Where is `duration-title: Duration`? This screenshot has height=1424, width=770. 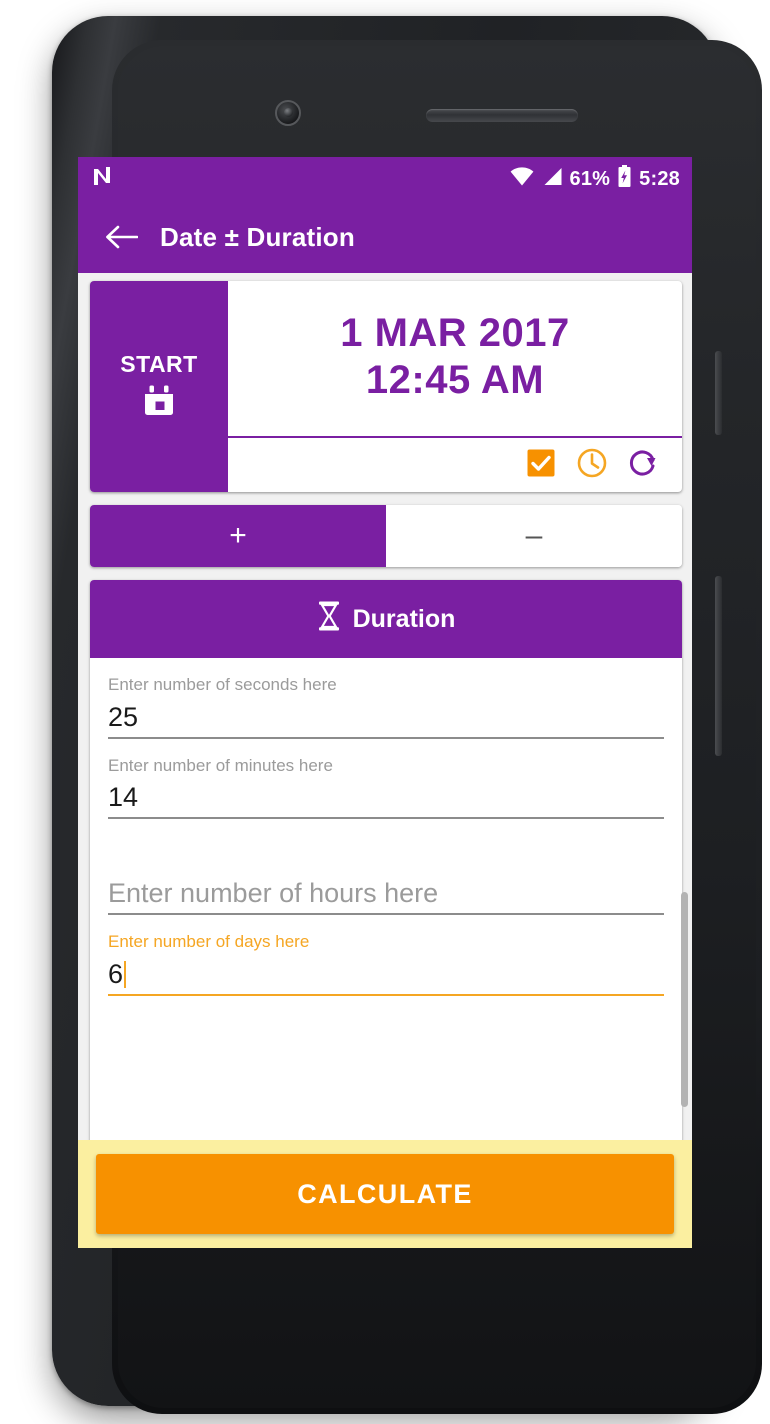 duration-title: Duration is located at coordinates (404, 618).